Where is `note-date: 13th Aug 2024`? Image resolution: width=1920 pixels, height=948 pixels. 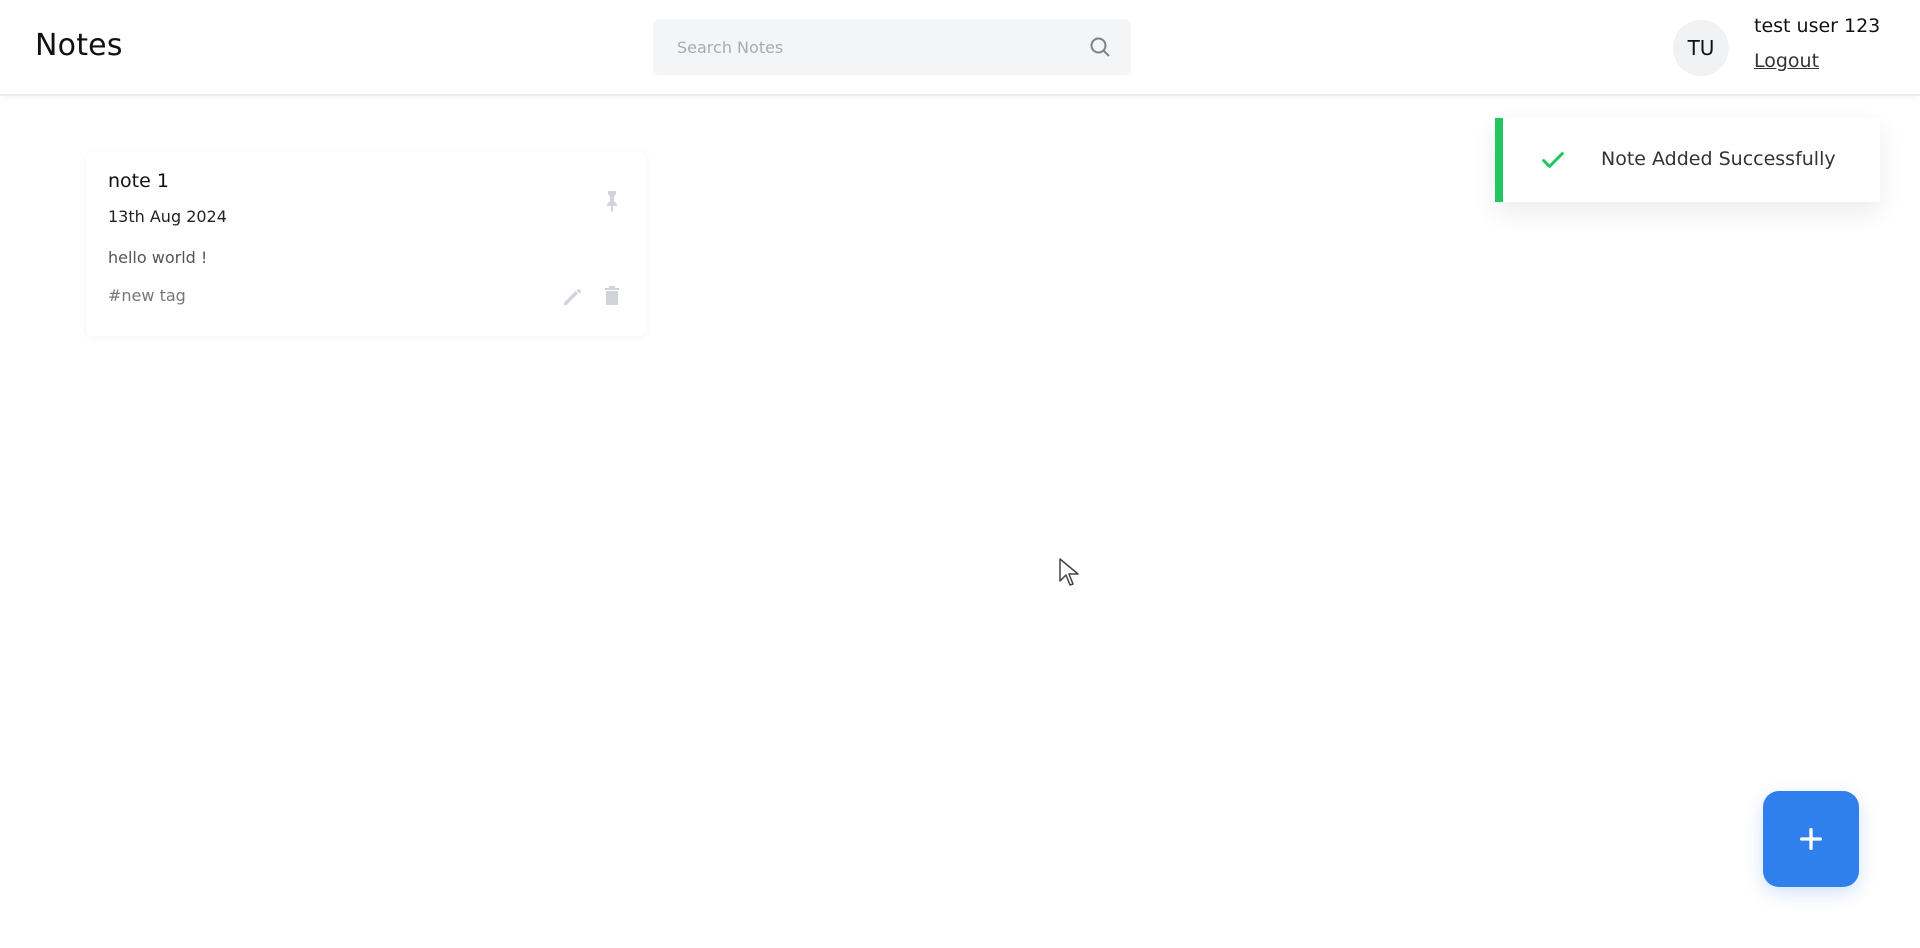
note-date: 13th Aug 2024 is located at coordinates (167, 216).